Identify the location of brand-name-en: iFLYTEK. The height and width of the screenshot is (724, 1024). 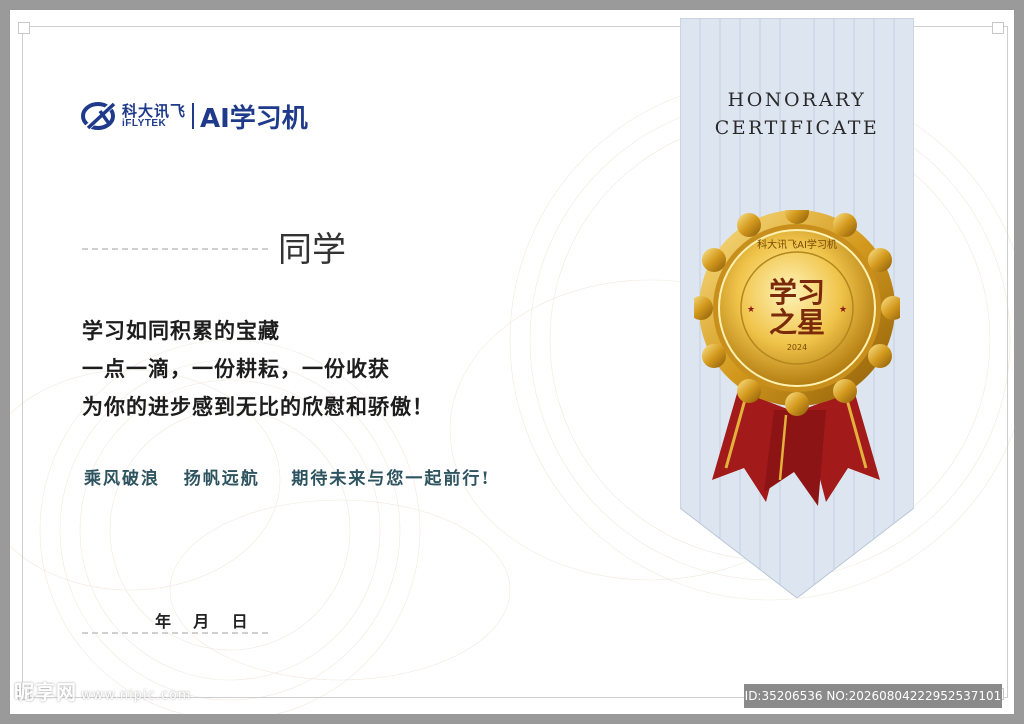
(144, 123).